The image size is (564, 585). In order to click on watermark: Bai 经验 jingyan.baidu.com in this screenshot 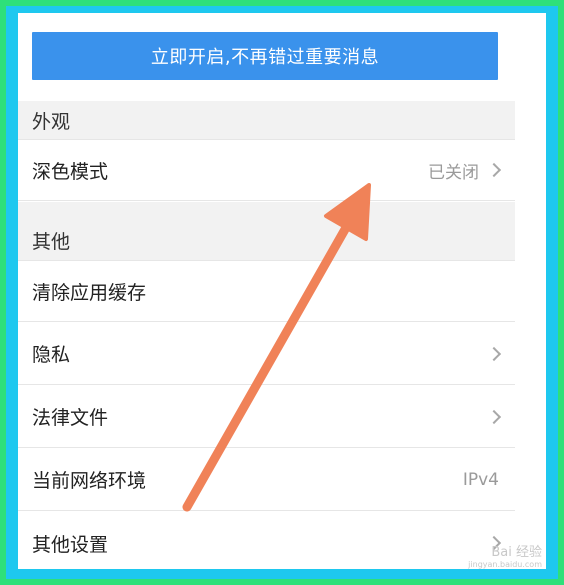, I will do `click(505, 558)`.